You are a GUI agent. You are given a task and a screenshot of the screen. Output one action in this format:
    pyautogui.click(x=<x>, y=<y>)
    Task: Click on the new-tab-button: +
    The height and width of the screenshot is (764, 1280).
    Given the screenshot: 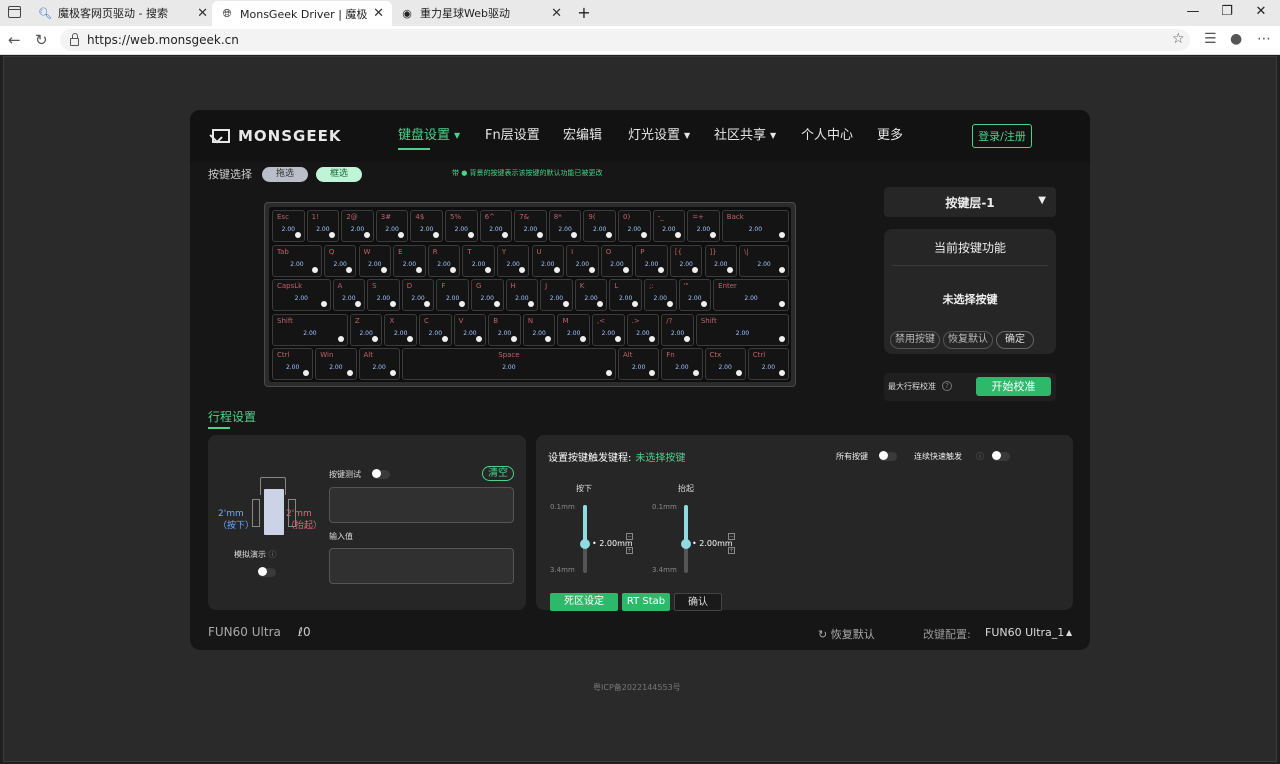 What is the action you would take?
    pyautogui.click(x=584, y=12)
    